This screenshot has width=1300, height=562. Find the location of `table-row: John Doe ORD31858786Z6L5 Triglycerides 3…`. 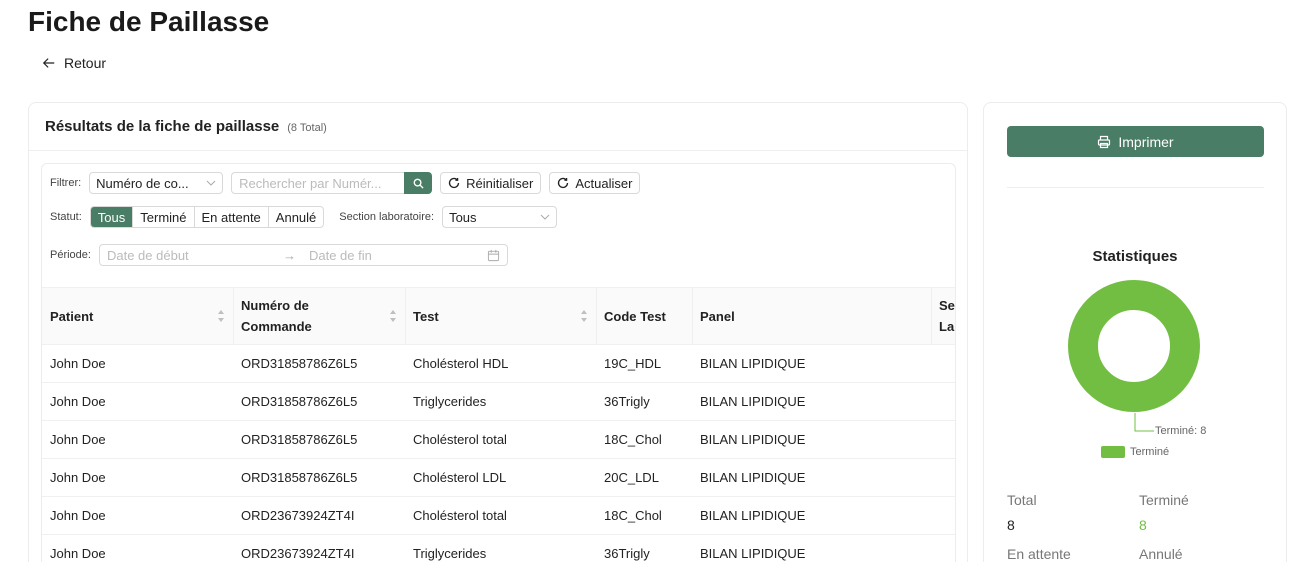

table-row: John Doe ORD31858786Z6L5 Triglycerides 3… is located at coordinates (498, 402).